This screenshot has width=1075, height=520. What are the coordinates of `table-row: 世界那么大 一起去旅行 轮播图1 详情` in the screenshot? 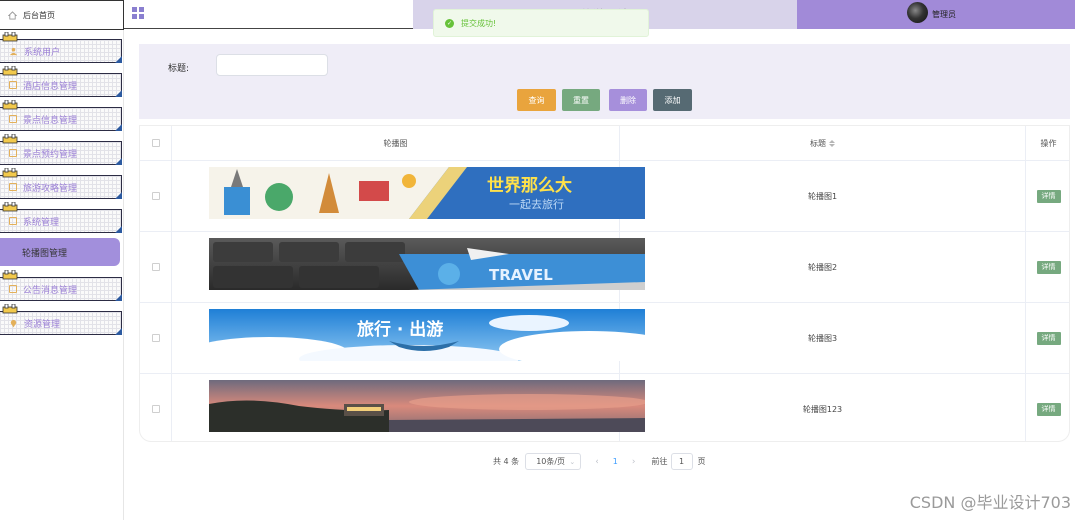 It's located at (604, 196).